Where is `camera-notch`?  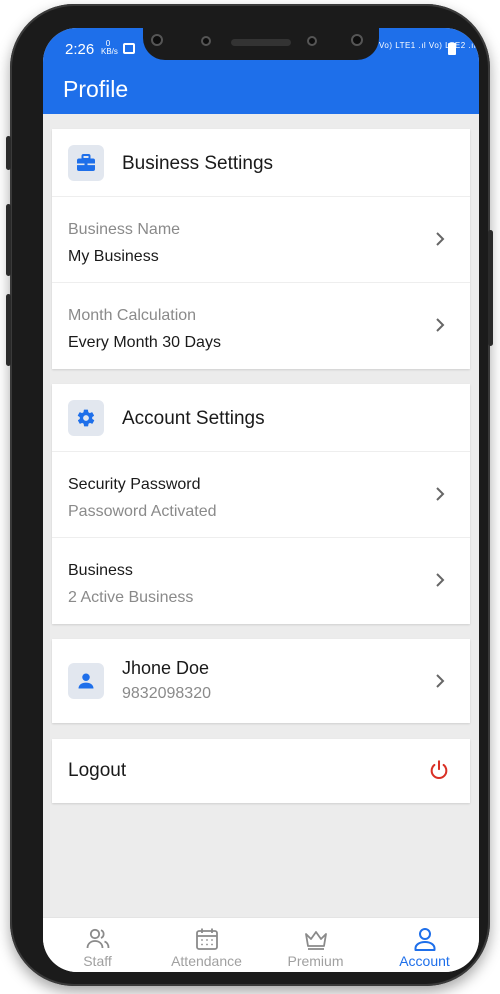 camera-notch is located at coordinates (261, 44).